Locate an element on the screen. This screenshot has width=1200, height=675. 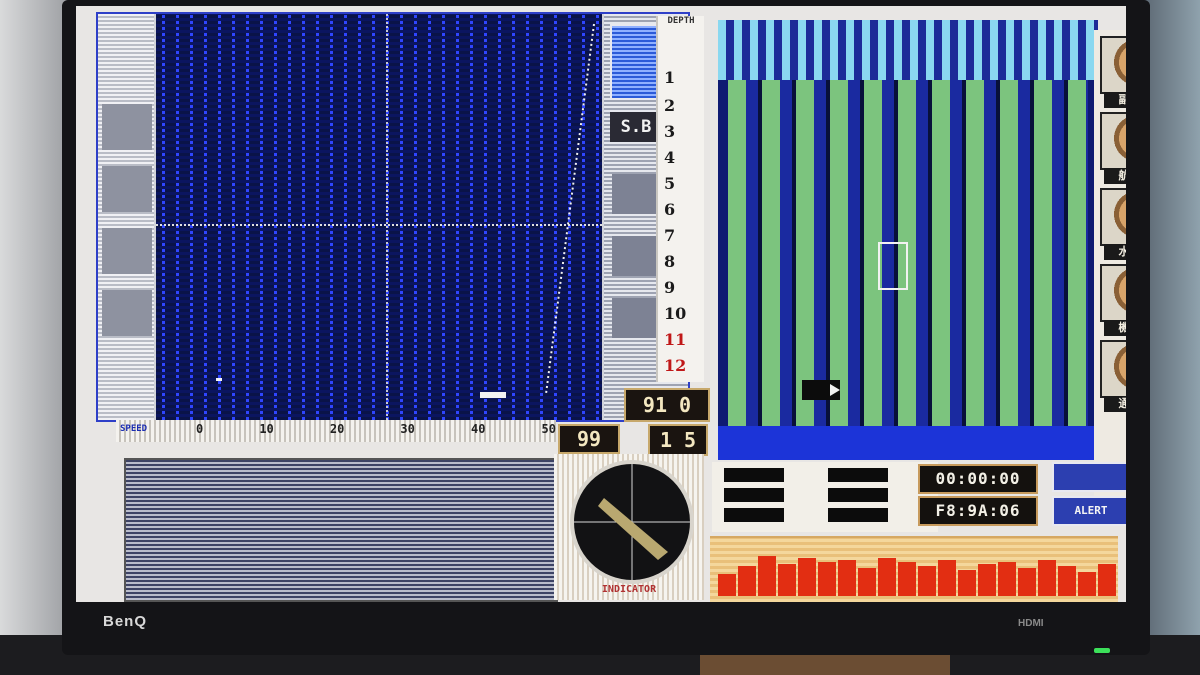
speed-tick: 40 is located at coordinates (478, 429).